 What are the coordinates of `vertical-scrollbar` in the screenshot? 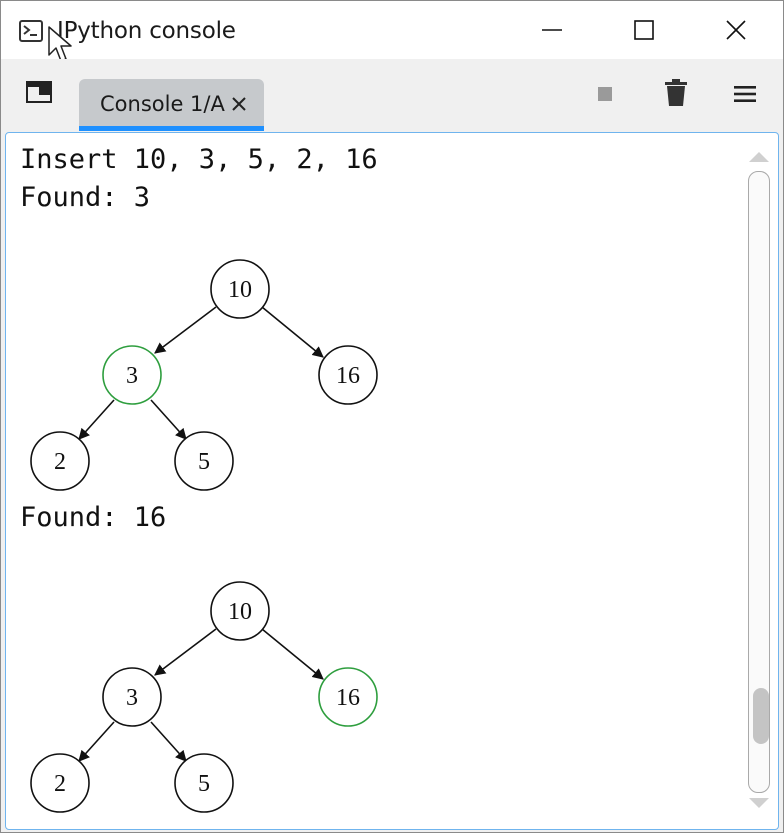 It's located at (760, 483).